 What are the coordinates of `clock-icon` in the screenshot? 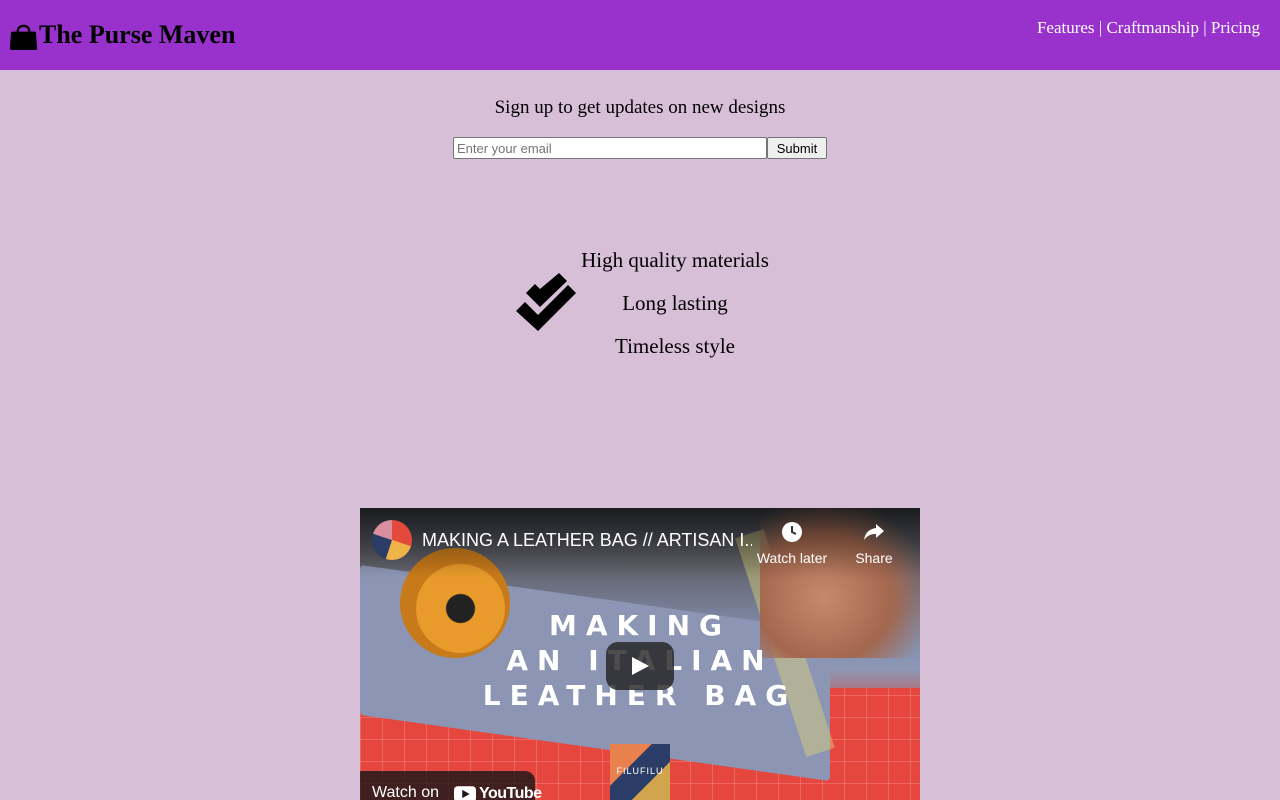 It's located at (792, 532).